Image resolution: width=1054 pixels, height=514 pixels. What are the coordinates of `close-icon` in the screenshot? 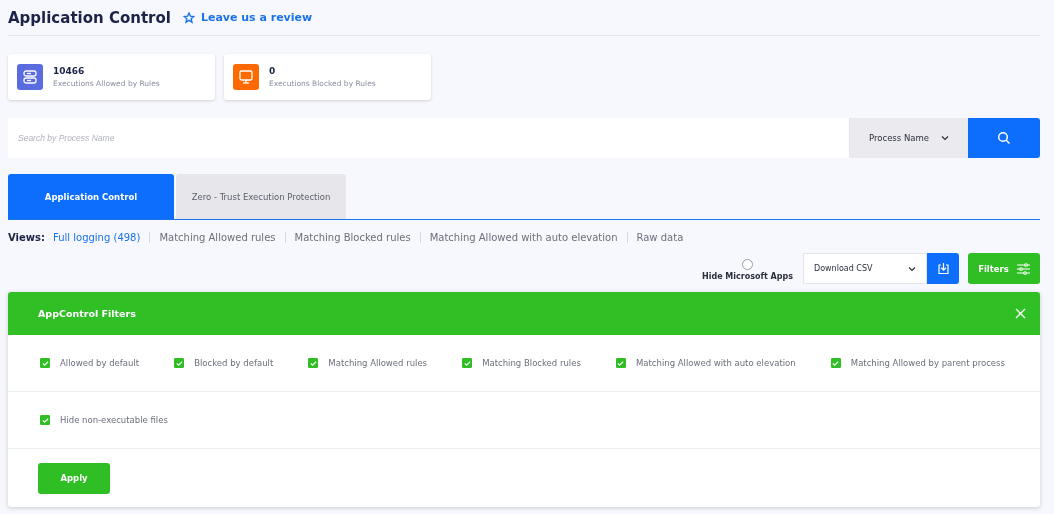 It's located at (1020, 313).